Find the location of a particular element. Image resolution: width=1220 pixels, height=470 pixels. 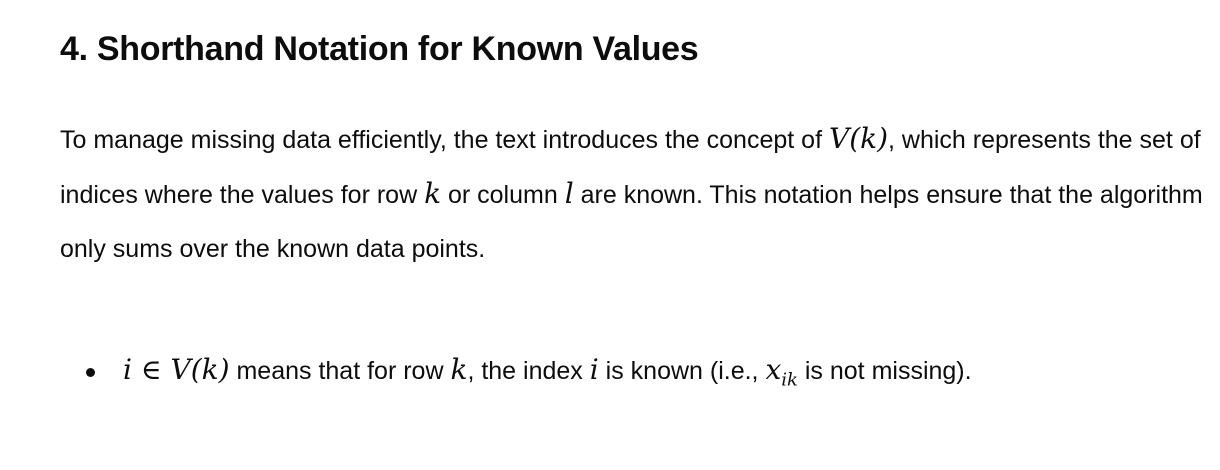

math-subscript: ik is located at coordinates (789, 380).